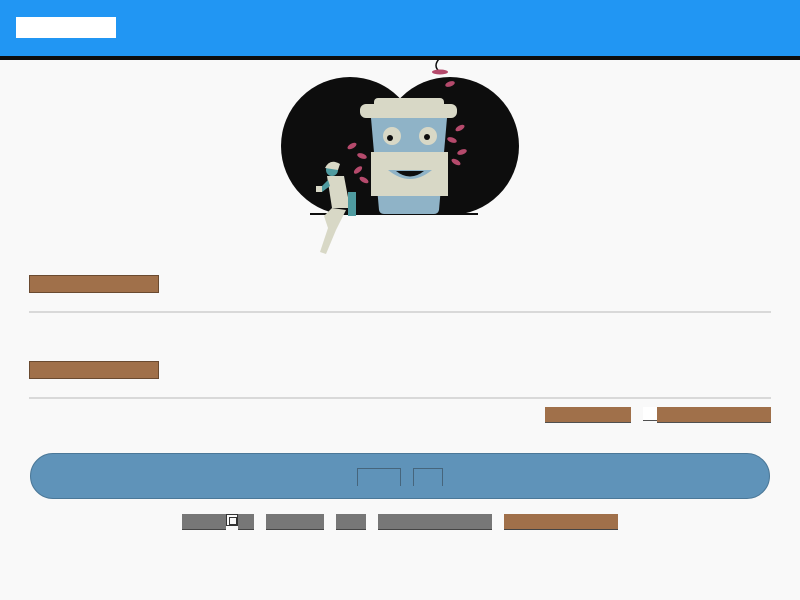 The image size is (800, 600). I want to click on cup-lid-top, so click(409, 103).